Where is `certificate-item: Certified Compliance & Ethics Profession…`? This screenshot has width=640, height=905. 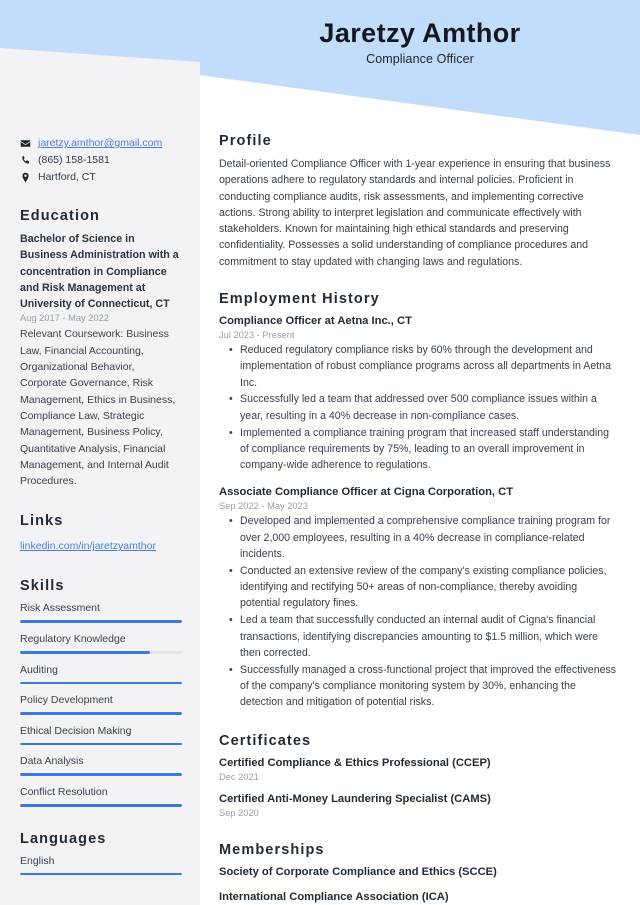
certificate-item: Certified Compliance & Ethics Profession… is located at coordinates (419, 769).